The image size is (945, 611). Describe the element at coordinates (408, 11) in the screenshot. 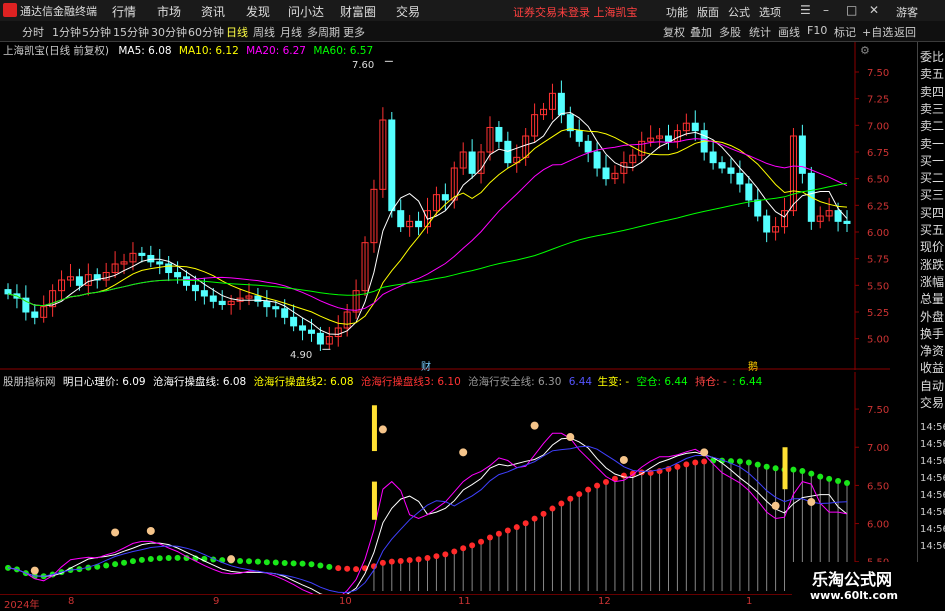

I see `menu-trade: 交易` at that location.